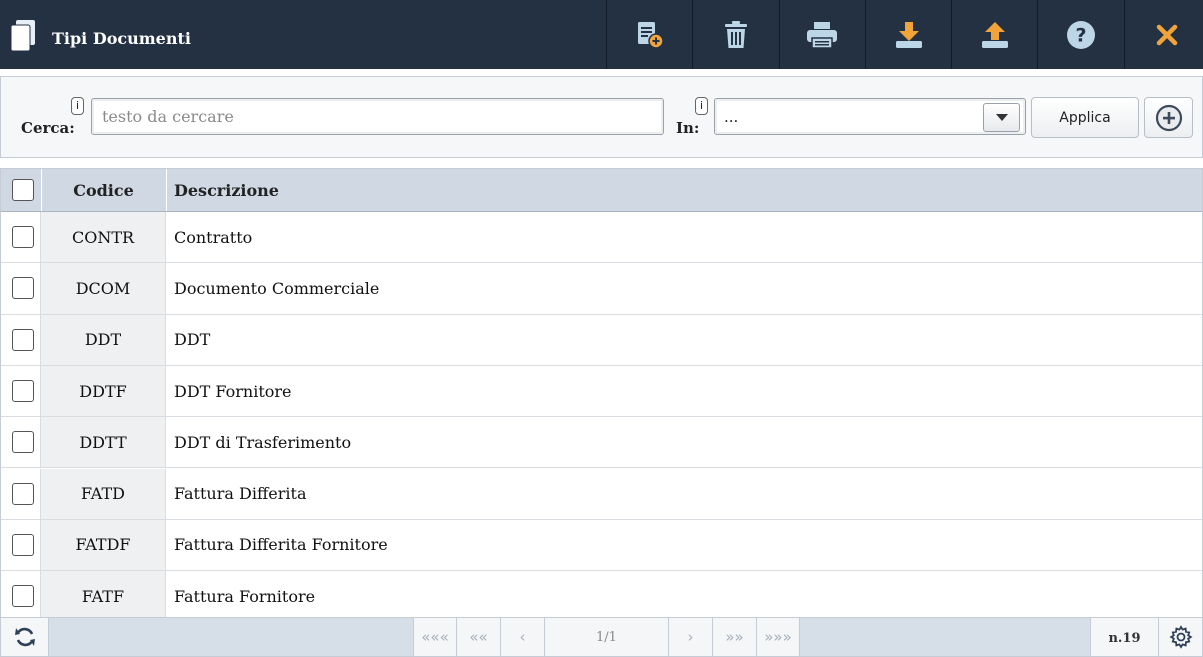  I want to click on search-bar: Cerca: i In: i ... Applica, so click(601, 117).